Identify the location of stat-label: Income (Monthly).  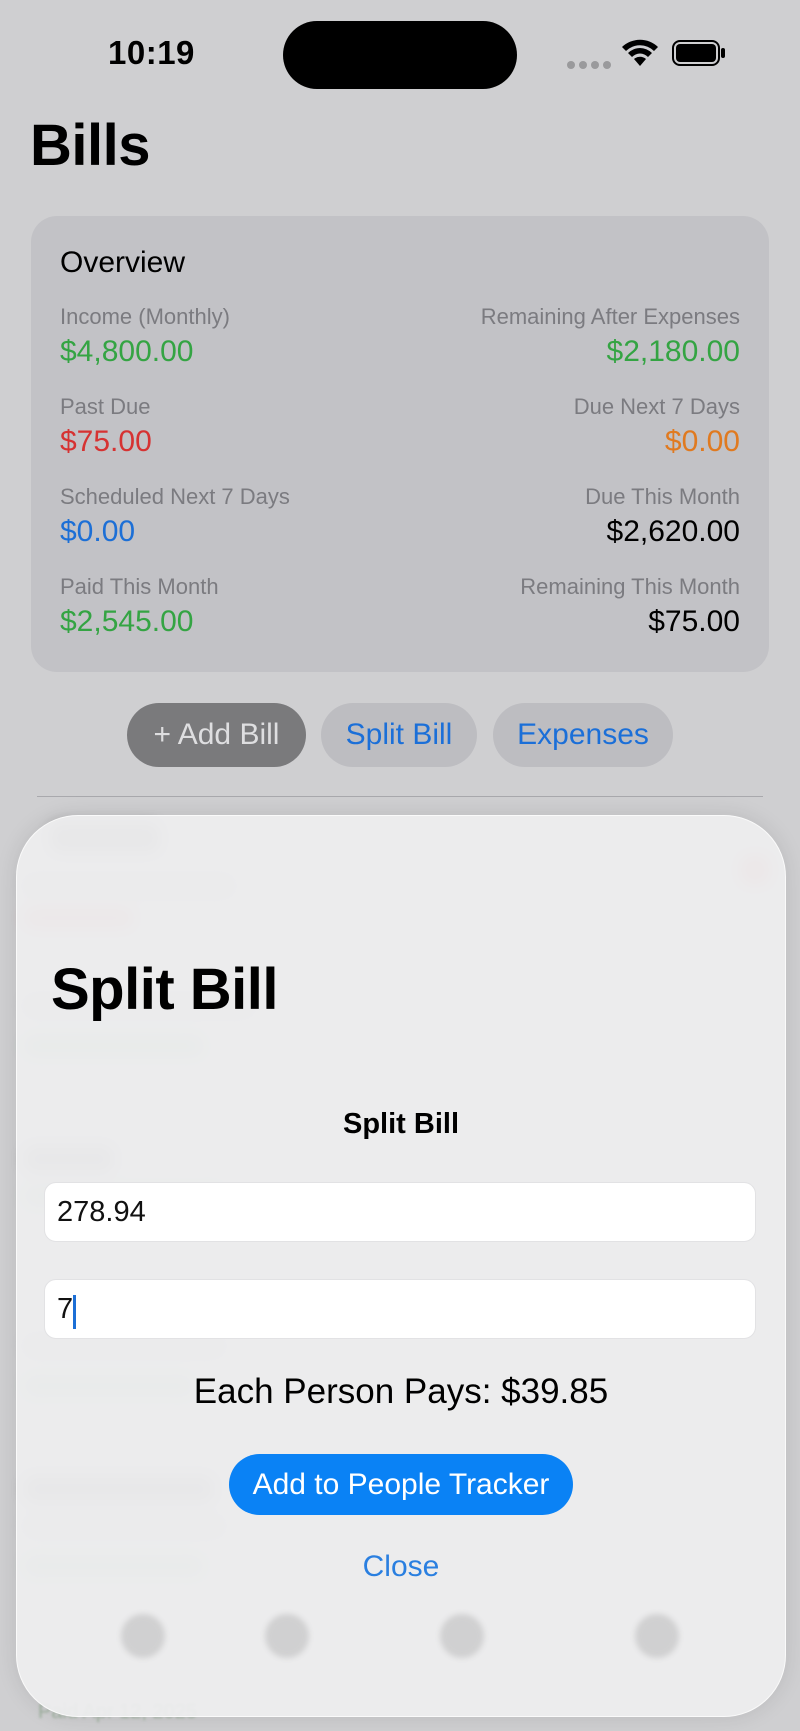
(145, 316).